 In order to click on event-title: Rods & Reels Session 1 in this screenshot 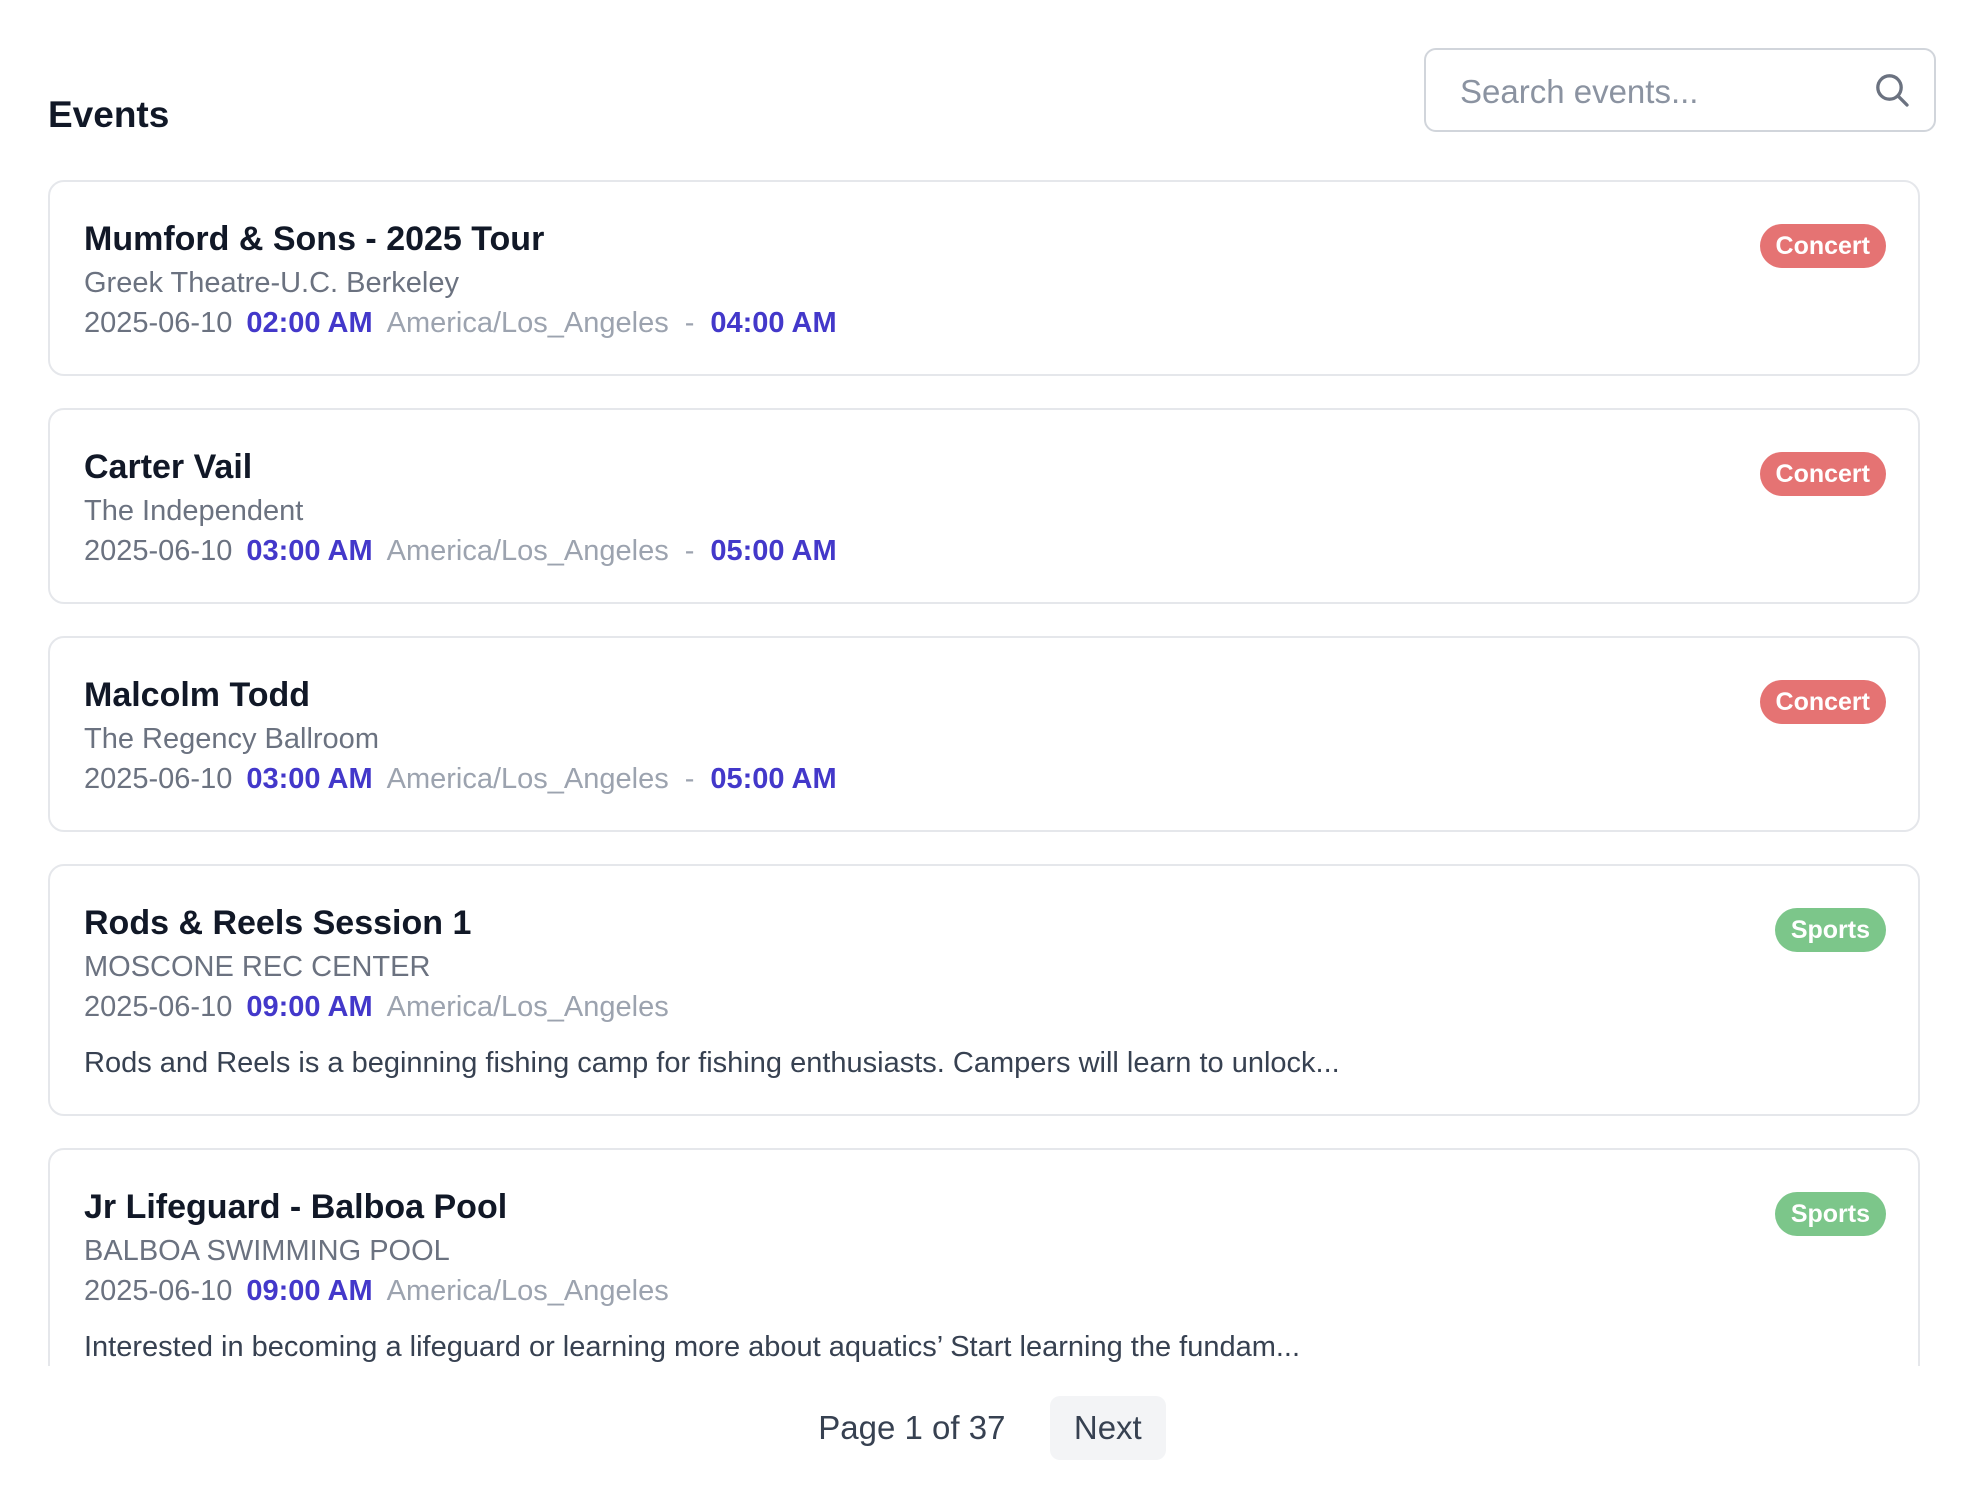, I will do `click(278, 923)`.